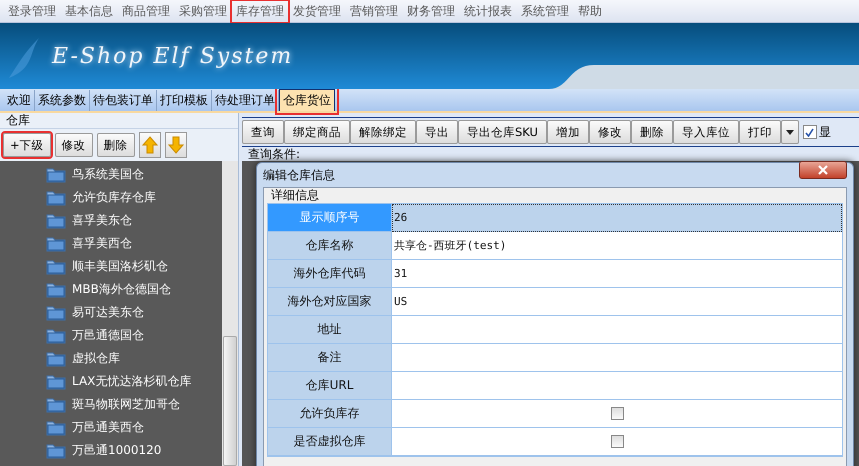 This screenshot has height=466, width=859. Describe the element at coordinates (27, 145) in the screenshot. I see `toolbar-button: +下级` at that location.